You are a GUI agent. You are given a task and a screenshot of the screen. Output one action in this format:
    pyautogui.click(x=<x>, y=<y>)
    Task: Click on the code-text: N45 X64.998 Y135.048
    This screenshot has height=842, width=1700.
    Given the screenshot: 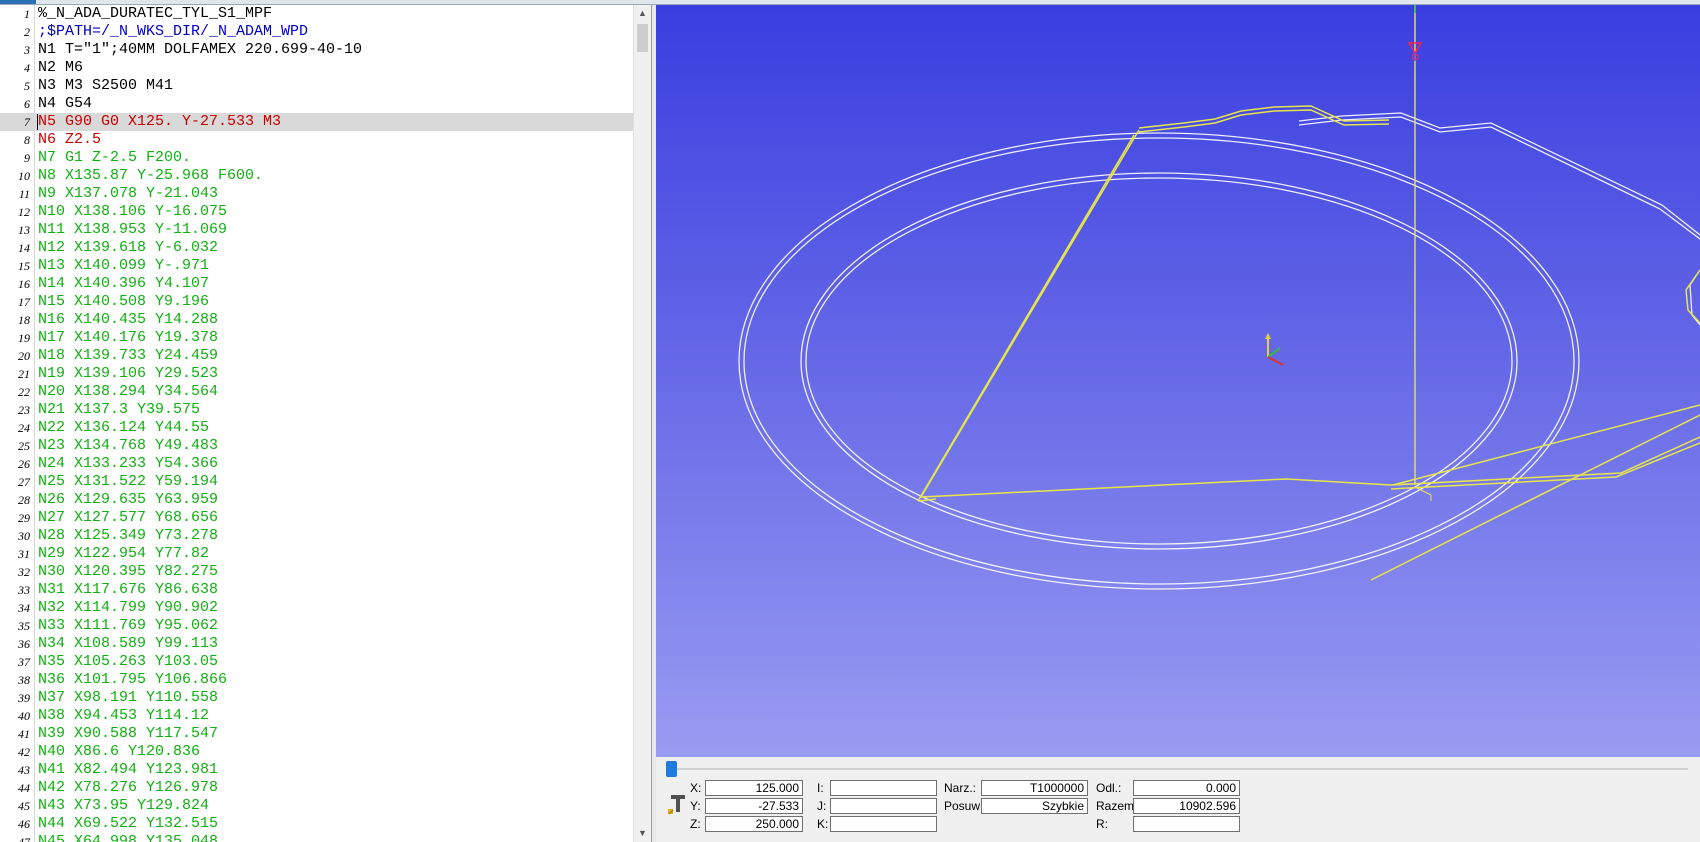 What is the action you would take?
    pyautogui.click(x=128, y=837)
    